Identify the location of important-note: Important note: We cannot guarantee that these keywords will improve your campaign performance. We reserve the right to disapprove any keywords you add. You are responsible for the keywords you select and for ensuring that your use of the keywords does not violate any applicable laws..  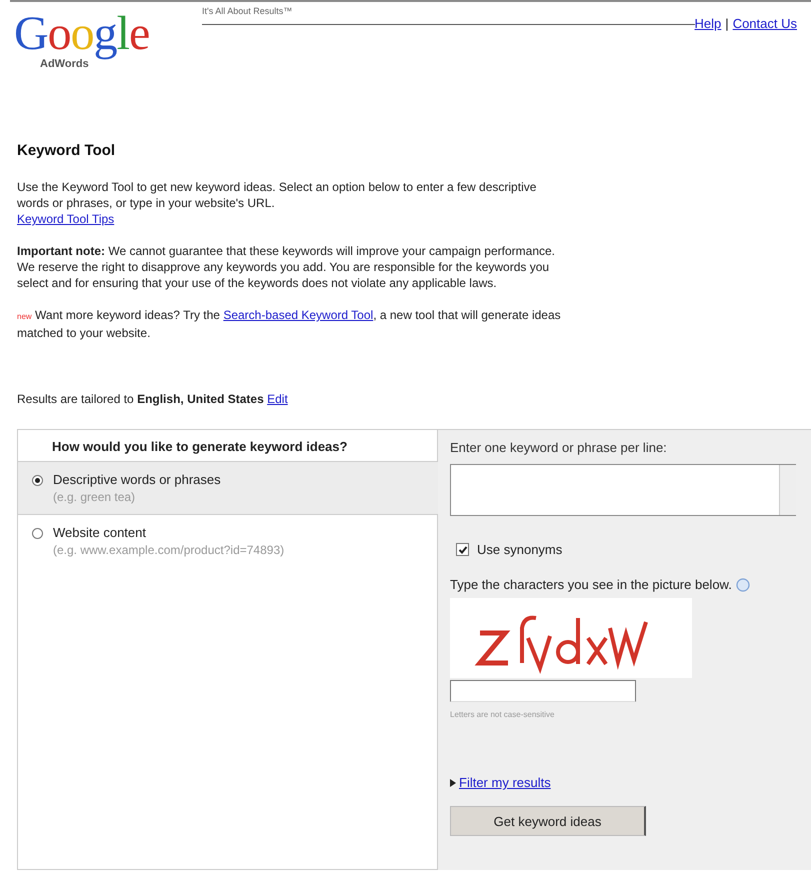
(286, 267).